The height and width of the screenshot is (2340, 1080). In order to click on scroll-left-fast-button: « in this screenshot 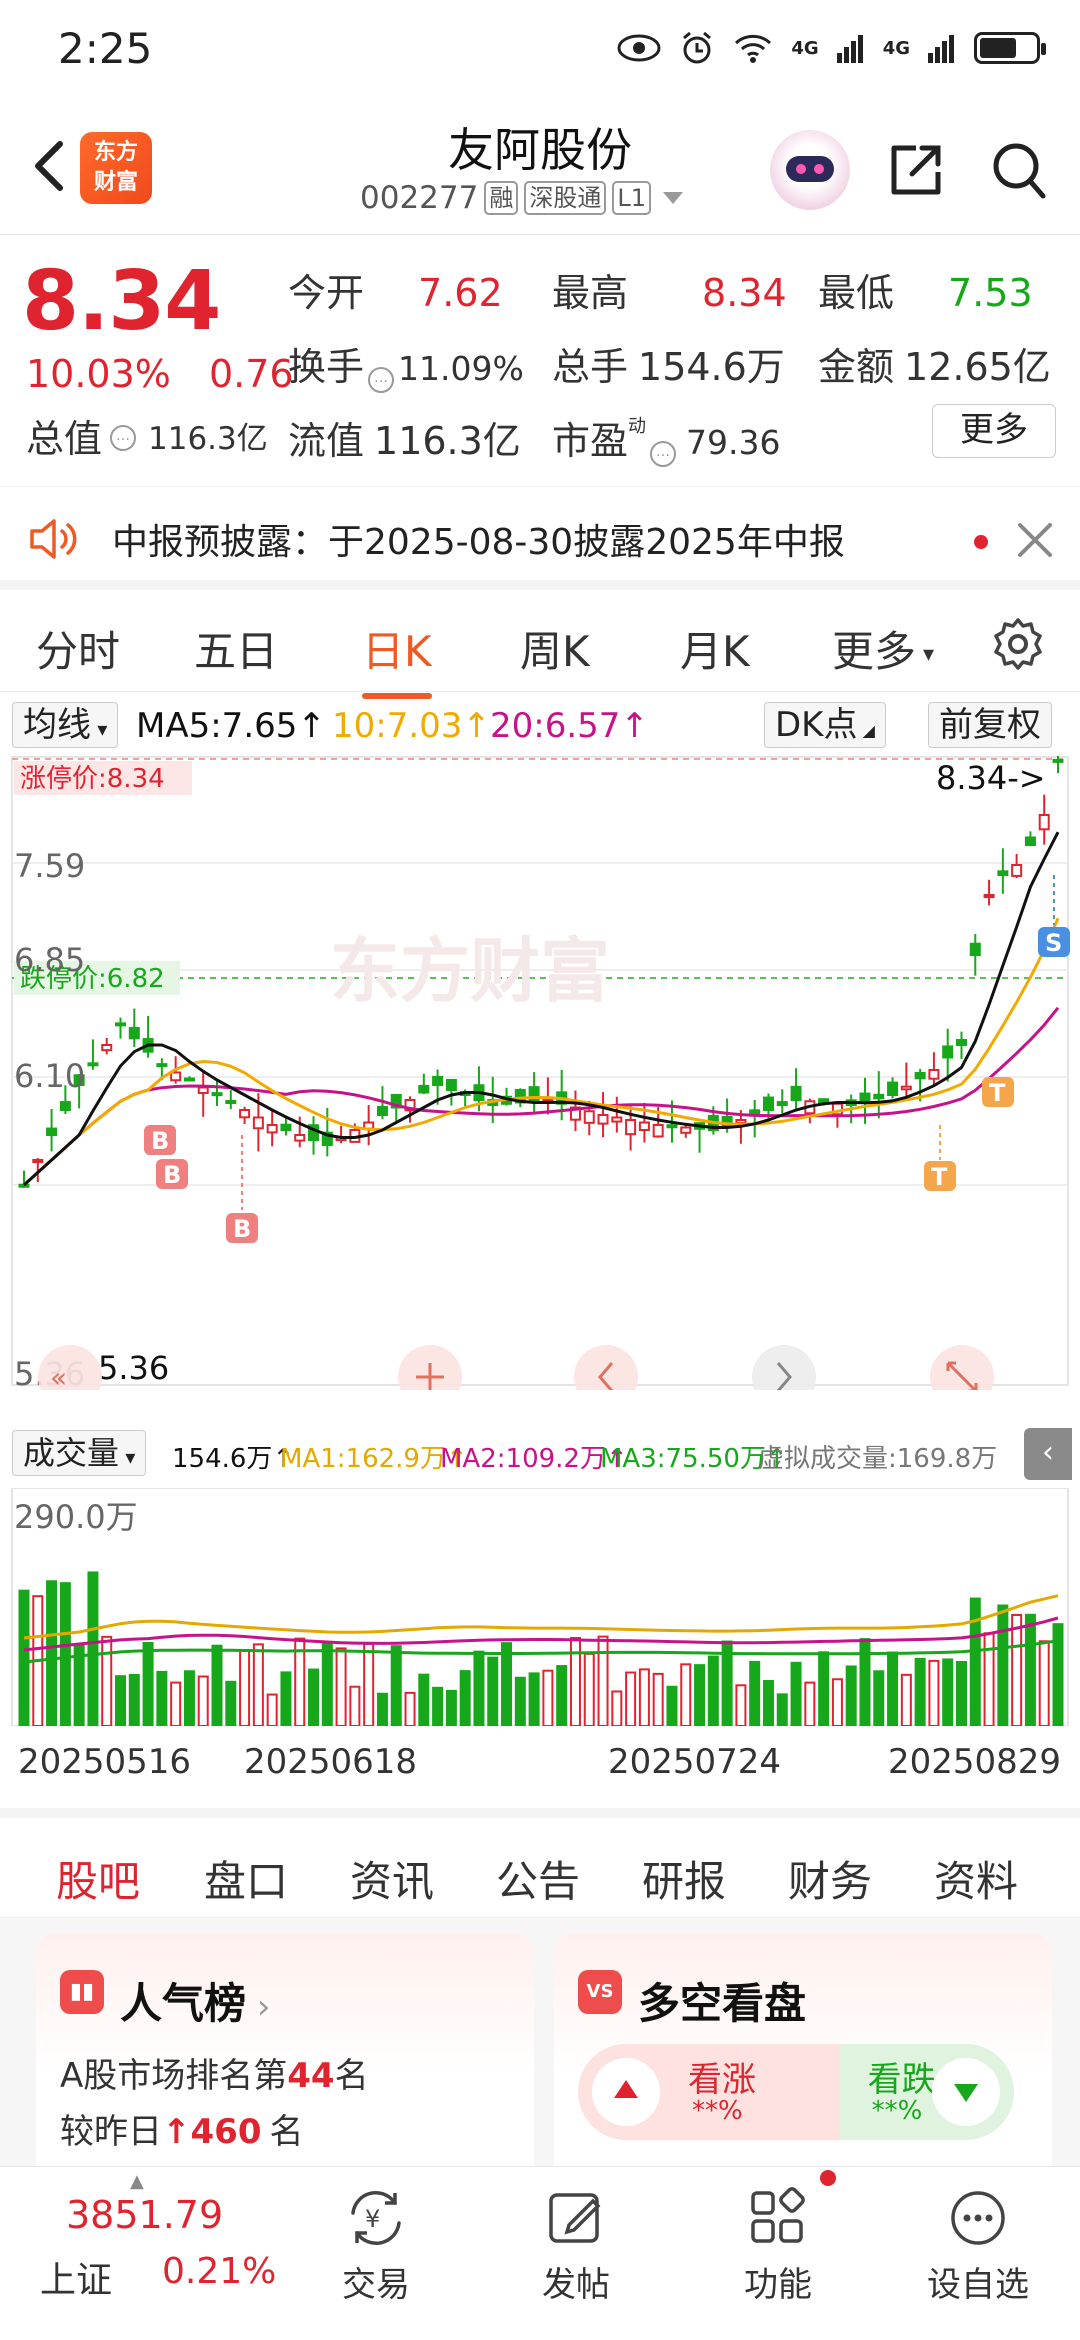, I will do `click(70, 1367)`.